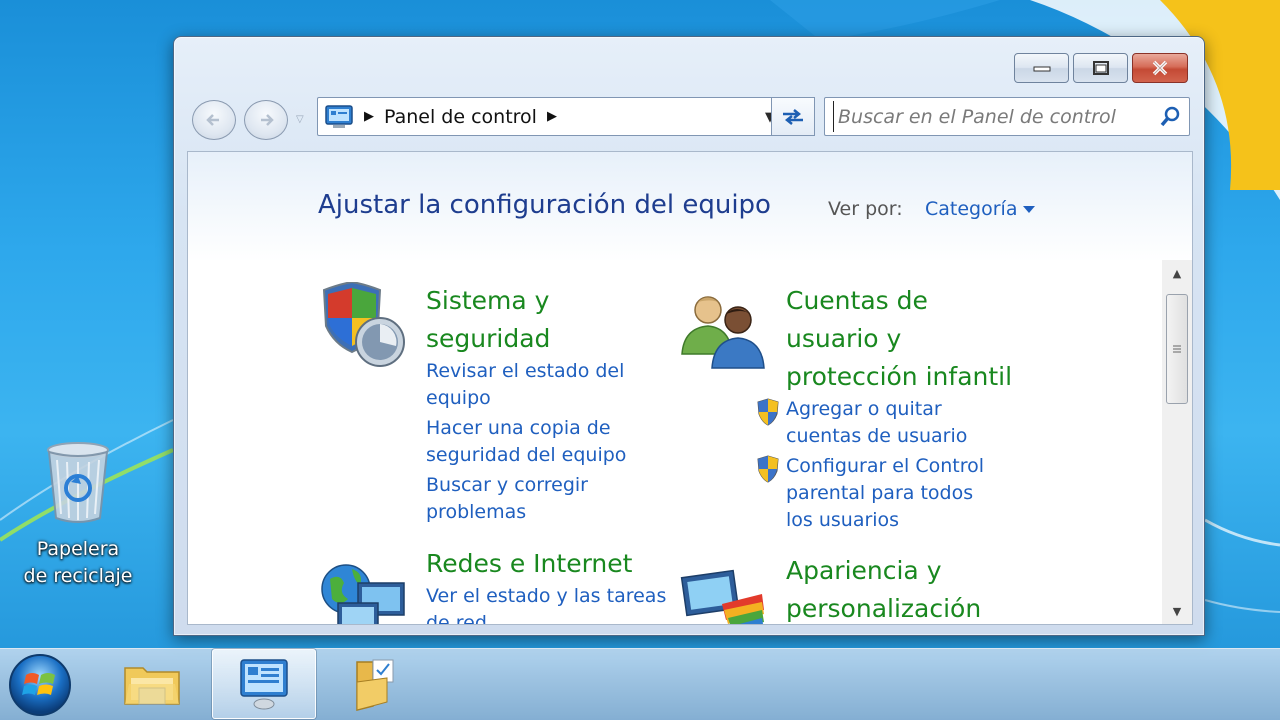  I want to click on view-by-label: Ver por:, so click(865, 209).